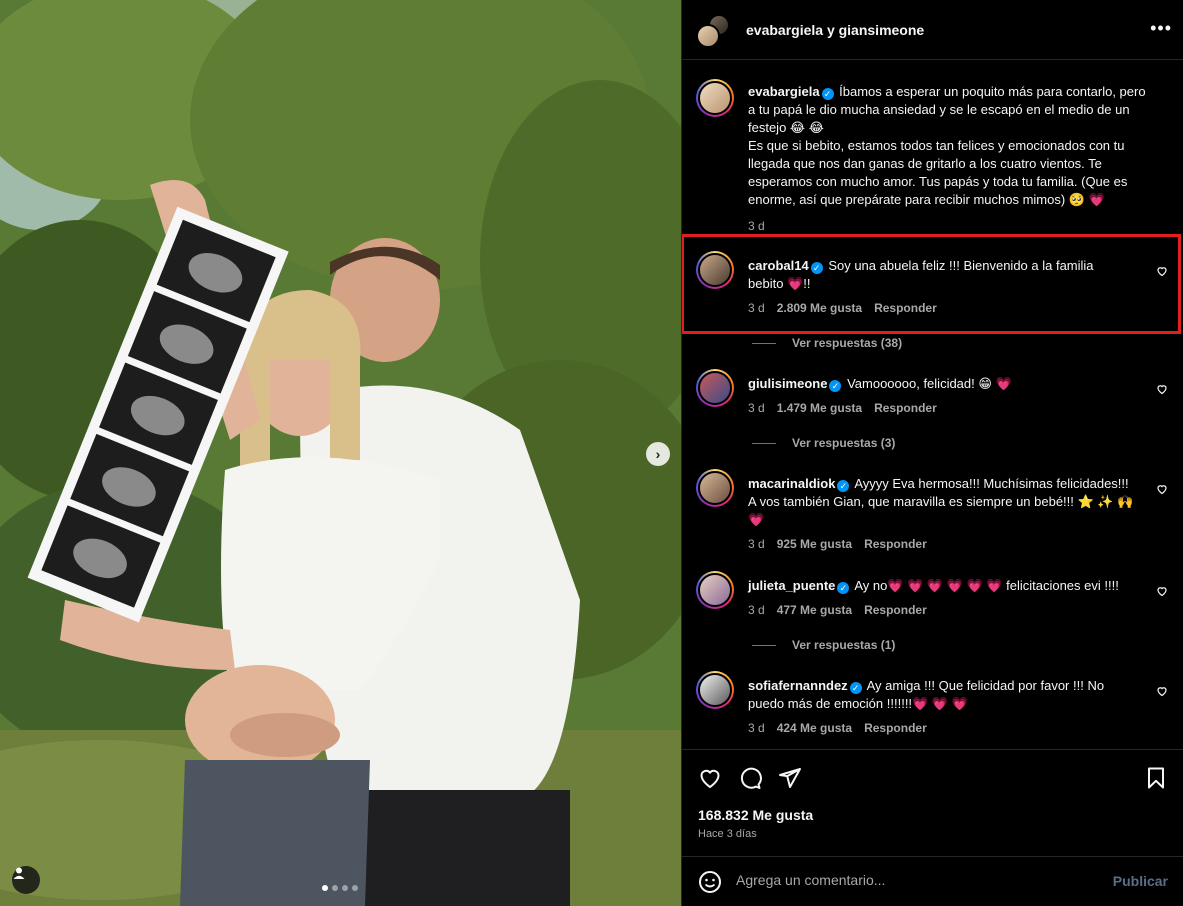  What do you see at coordinates (727, 834) in the screenshot?
I see `post-date: Hace 3 días` at bounding box center [727, 834].